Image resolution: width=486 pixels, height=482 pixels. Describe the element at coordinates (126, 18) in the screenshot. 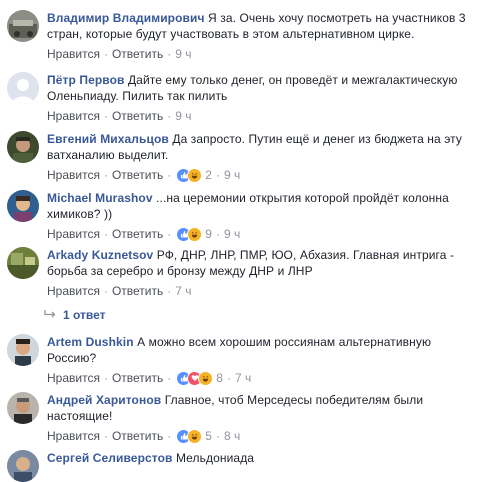

I see `author-name: Владимир Владимирович` at that location.